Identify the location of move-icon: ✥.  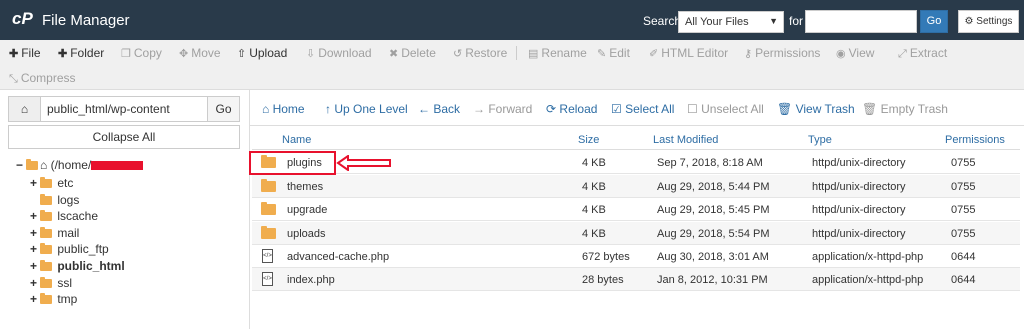
(184, 54).